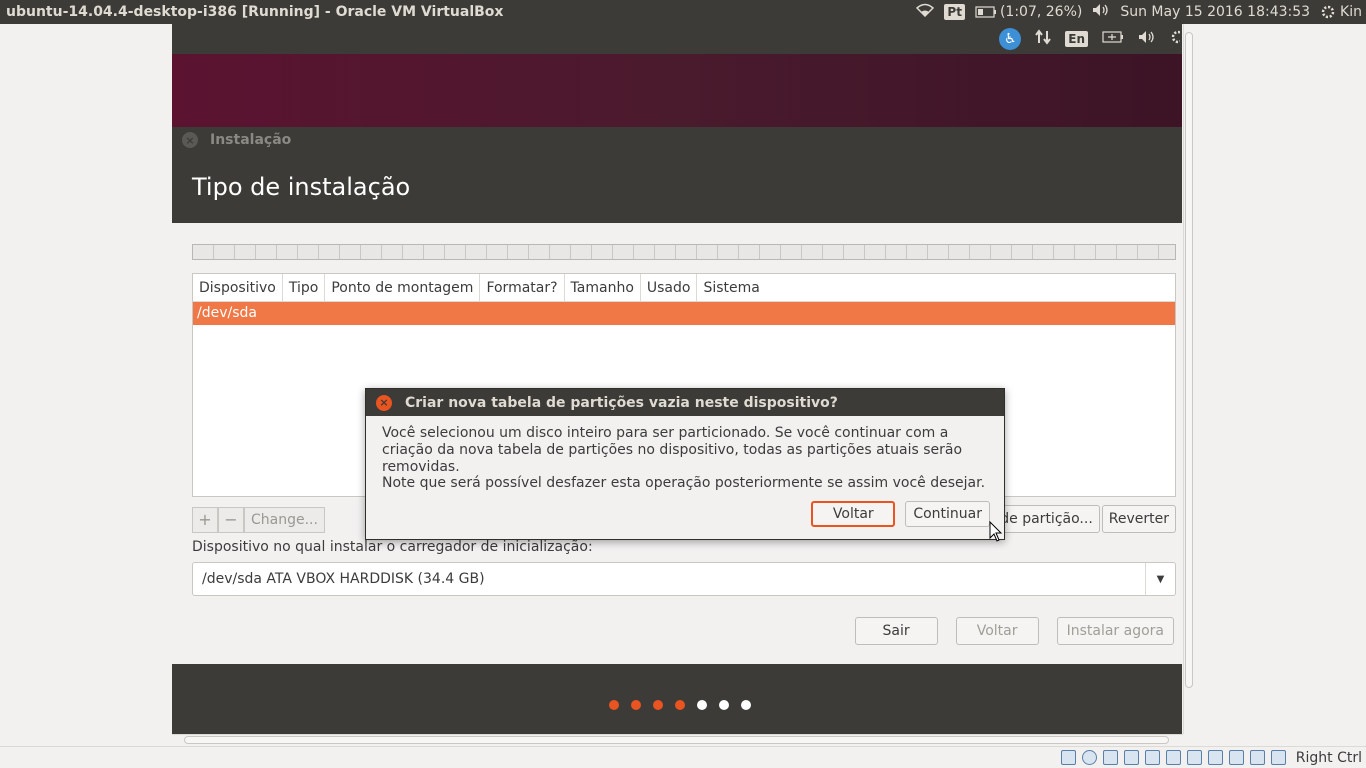  I want to click on column-header: Ponto de montagem, so click(403, 287).